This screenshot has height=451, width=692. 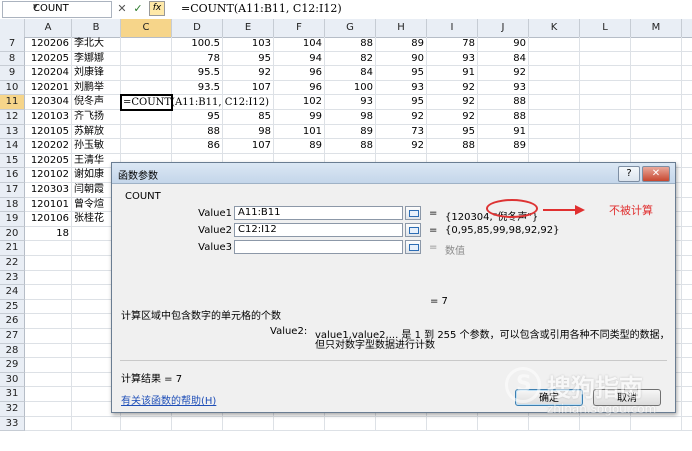 I want to click on cell: 齐飞扬, so click(x=96, y=117).